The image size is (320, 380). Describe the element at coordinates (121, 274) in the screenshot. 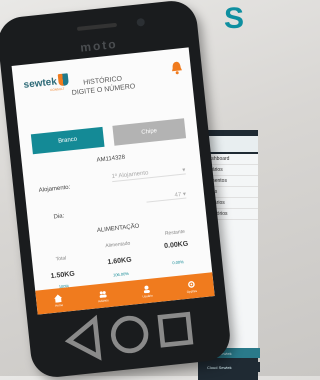

I see `pct-alimentado: 106.00%` at that location.